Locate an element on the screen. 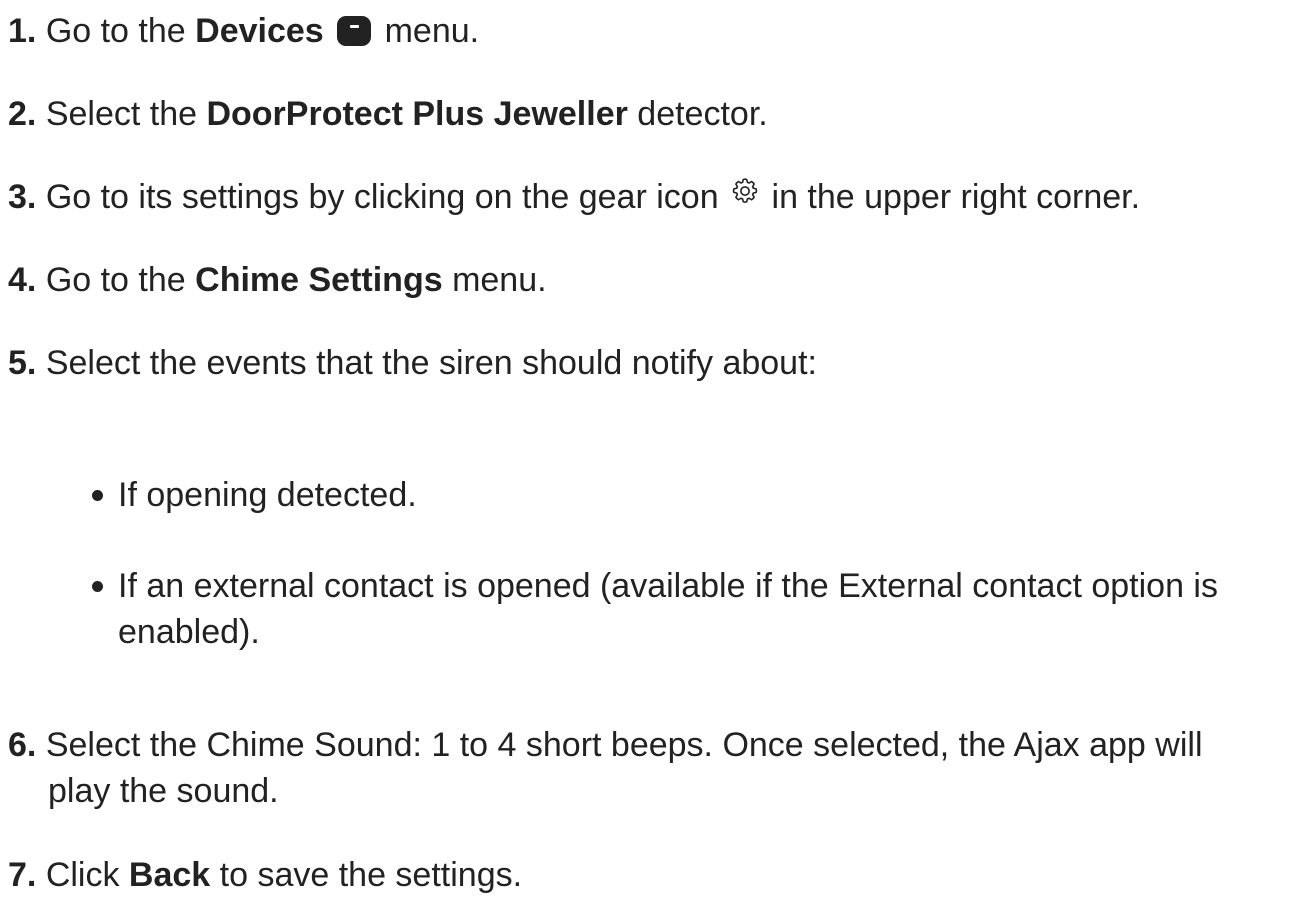 Image resolution: width=1296 pixels, height=905 pixels. step-1: 1. Go to the Devices menu. is located at coordinates (648, 31).